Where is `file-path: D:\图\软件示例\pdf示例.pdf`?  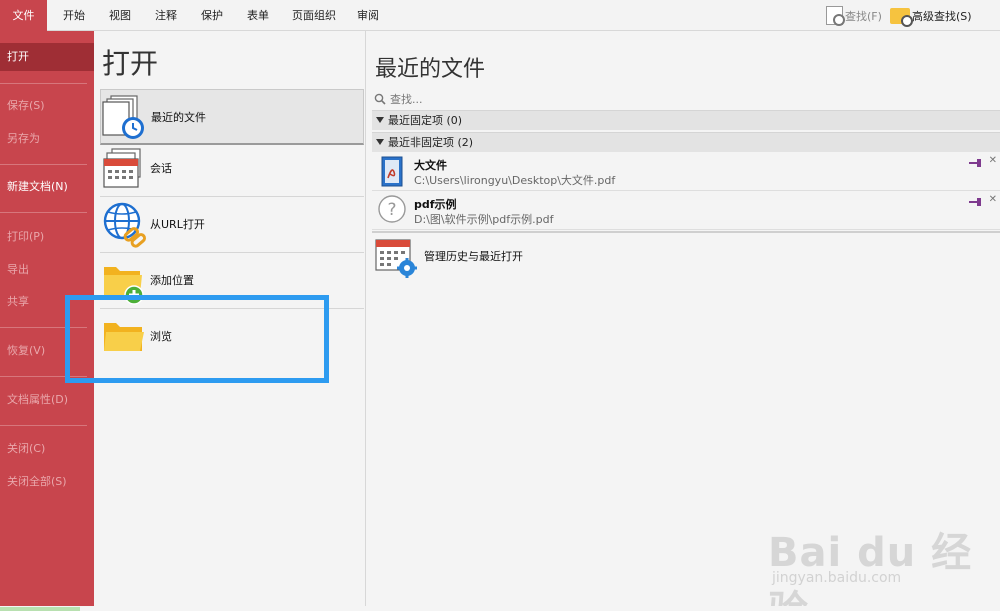 file-path: D:\图\软件示例\pdf示例.pdf is located at coordinates (484, 219).